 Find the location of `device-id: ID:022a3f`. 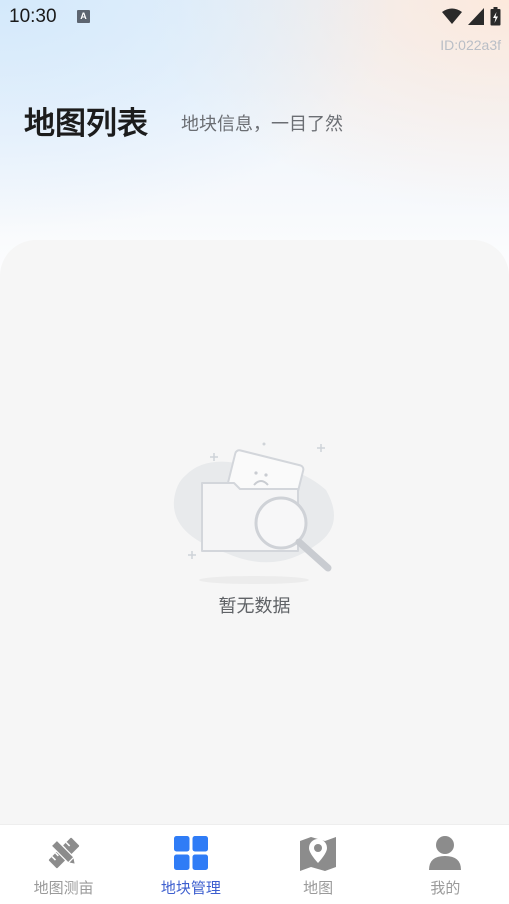

device-id: ID:022a3f is located at coordinates (470, 45).